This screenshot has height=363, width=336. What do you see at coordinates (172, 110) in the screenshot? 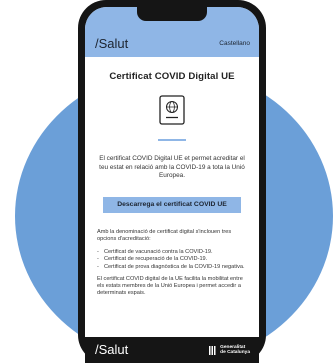
I see `passport-icon` at bounding box center [172, 110].